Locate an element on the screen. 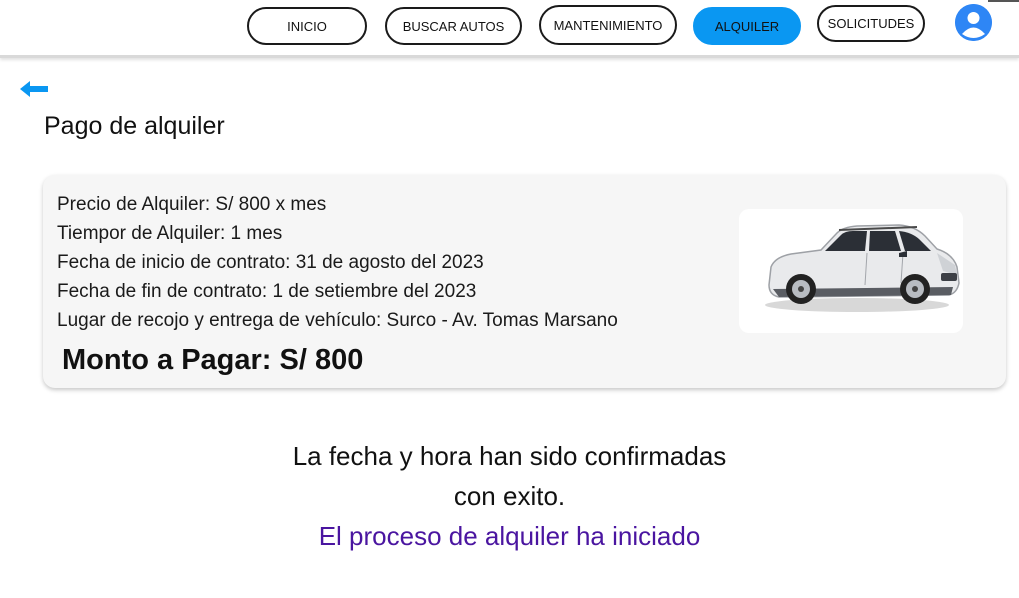  nav-buscar-autos-button: BUSCAR AUTOS is located at coordinates (453, 26).